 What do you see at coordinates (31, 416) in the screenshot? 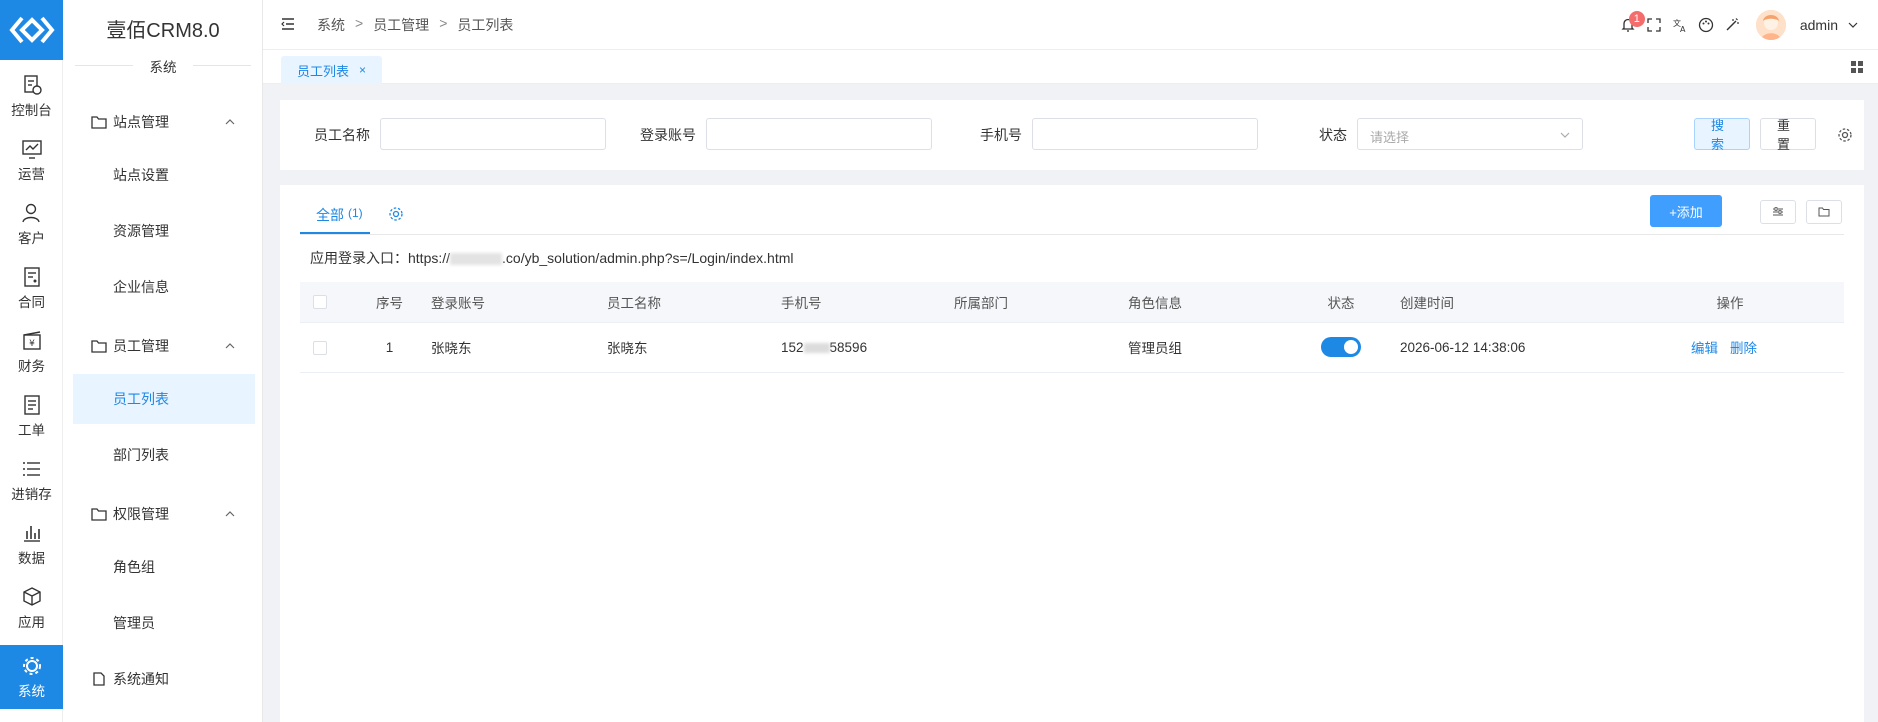
I see `rail-item-ticket: 工单` at bounding box center [31, 416].